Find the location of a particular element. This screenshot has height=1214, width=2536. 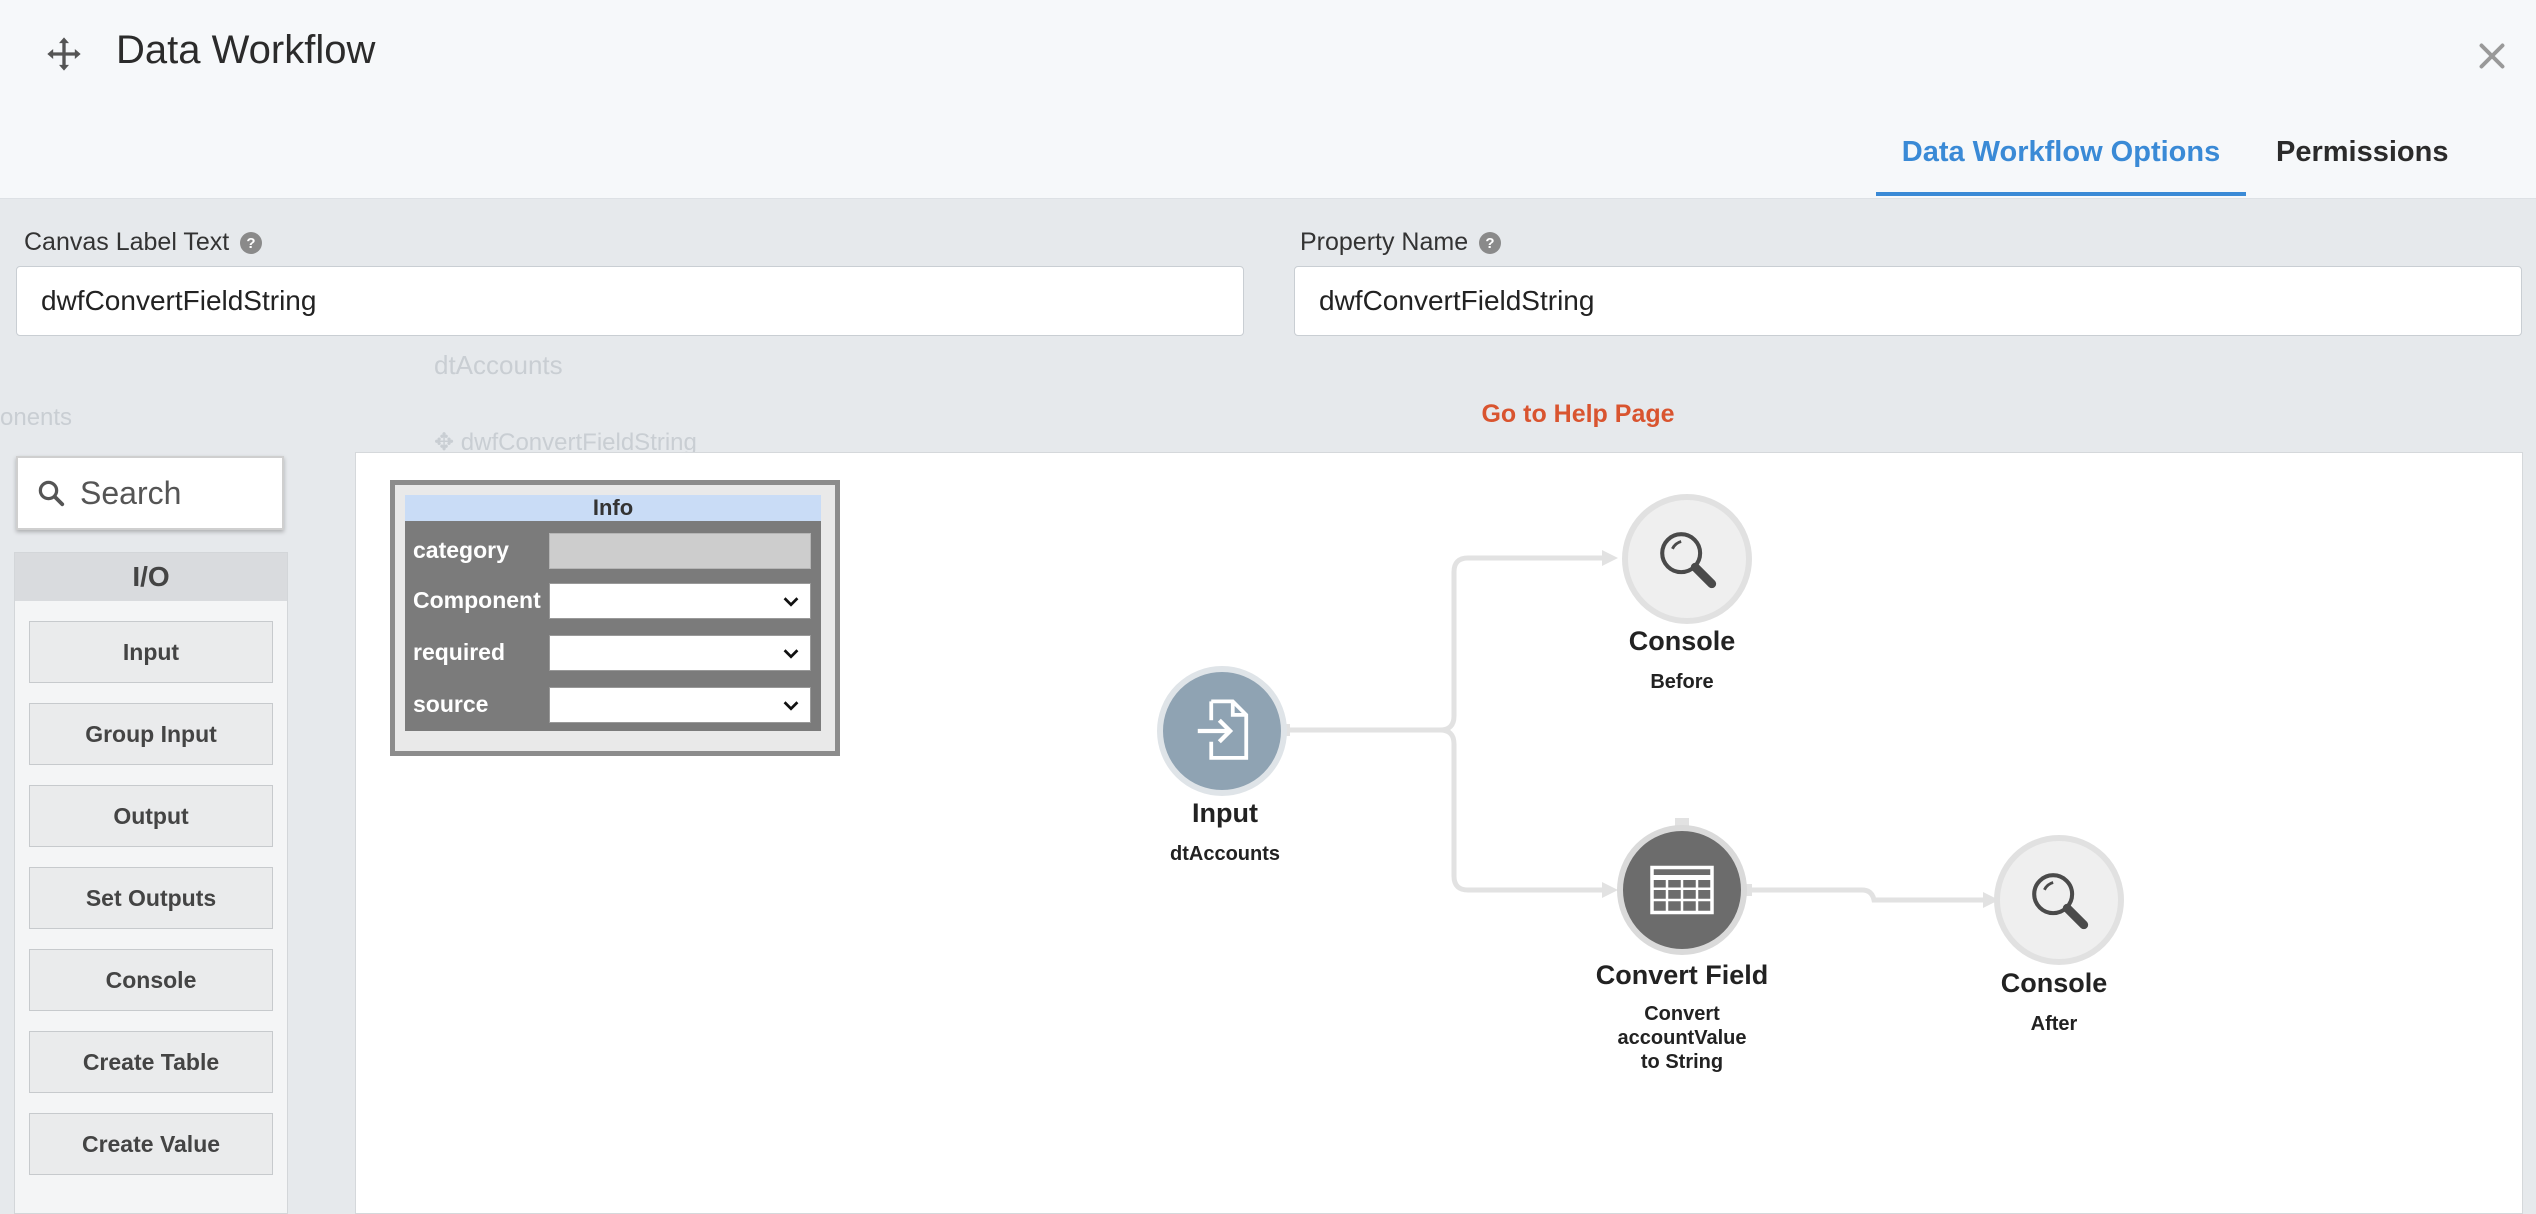

node-subtitle-line: to String is located at coordinates (1682, 1062).